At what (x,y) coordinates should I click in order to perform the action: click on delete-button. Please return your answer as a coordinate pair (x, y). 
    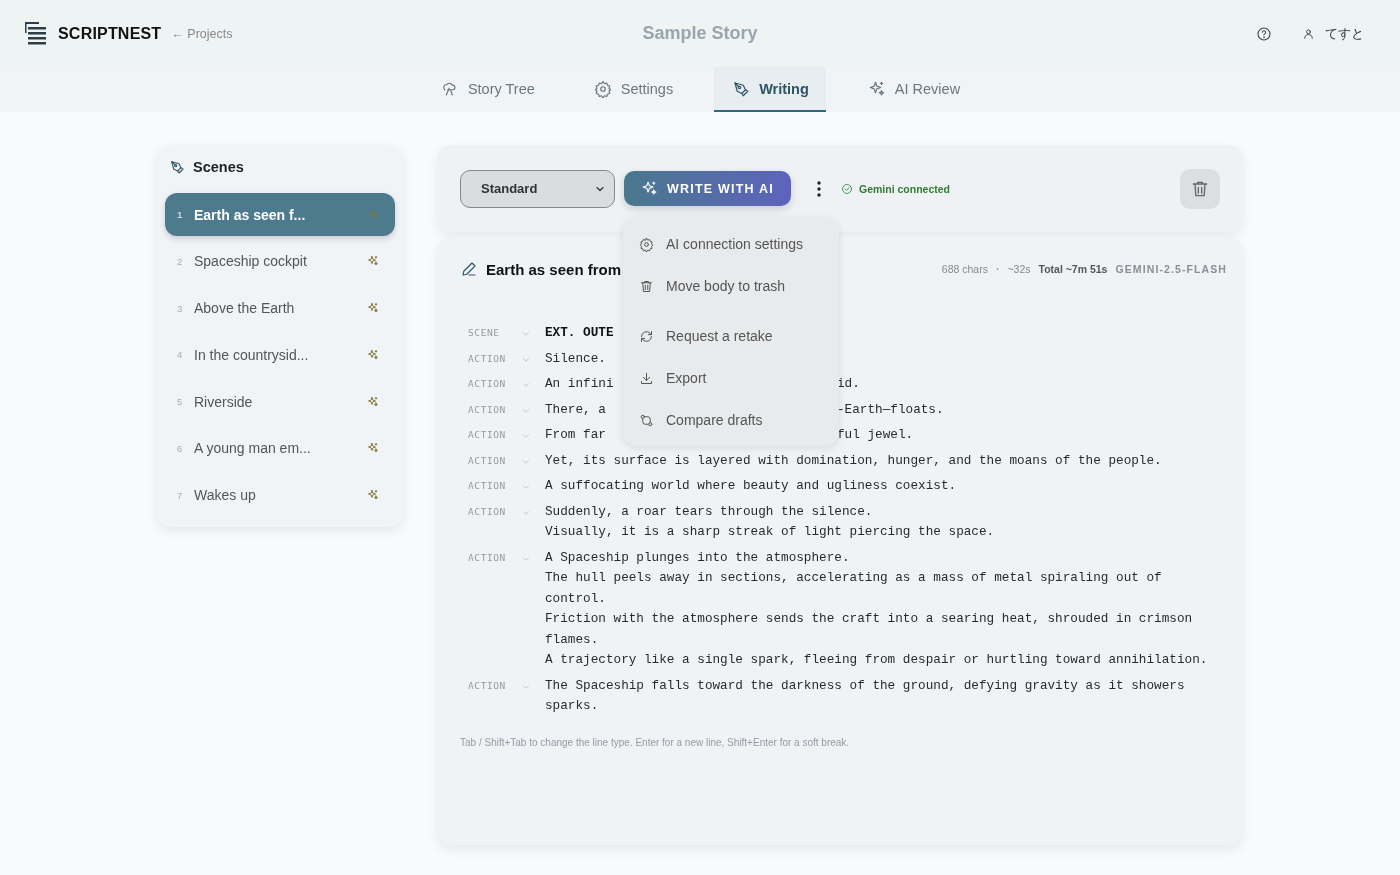
    Looking at the image, I should click on (1200, 188).